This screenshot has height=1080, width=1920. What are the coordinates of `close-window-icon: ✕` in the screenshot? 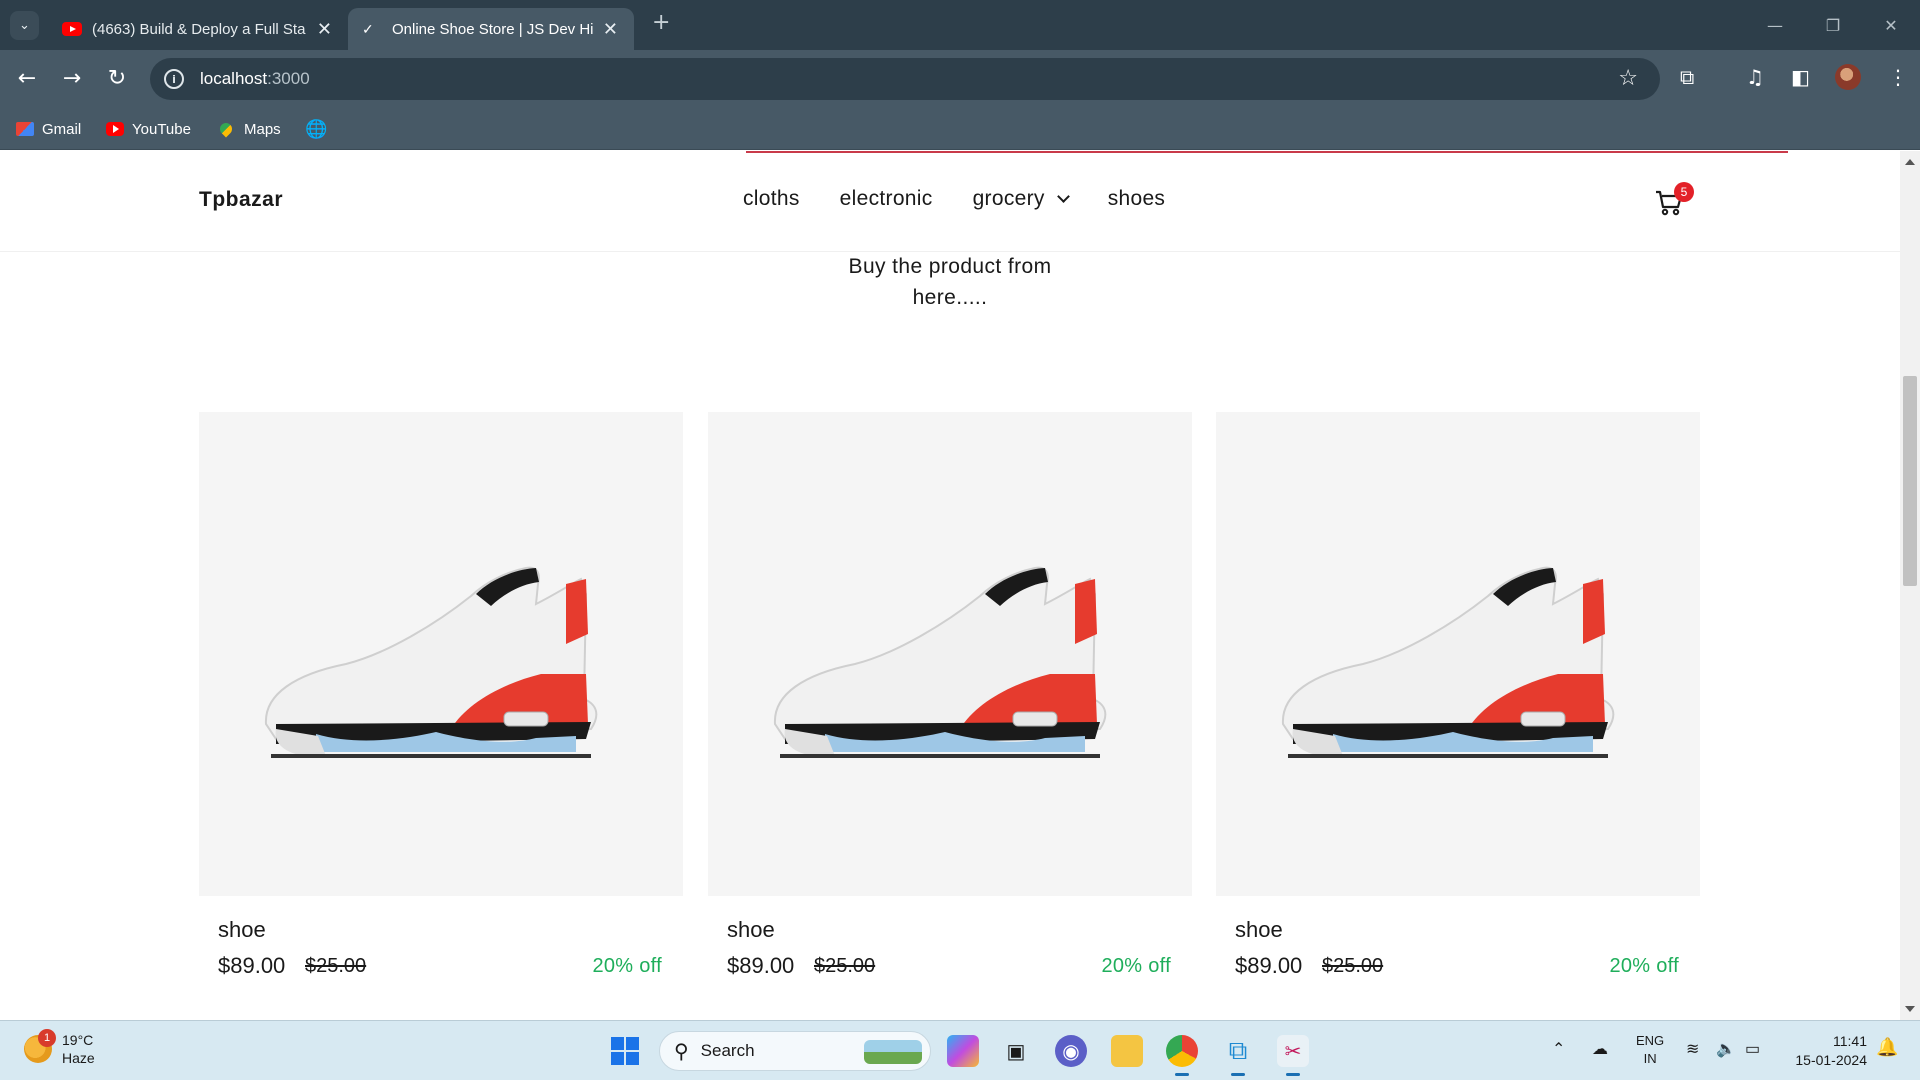 It's located at (1891, 25).